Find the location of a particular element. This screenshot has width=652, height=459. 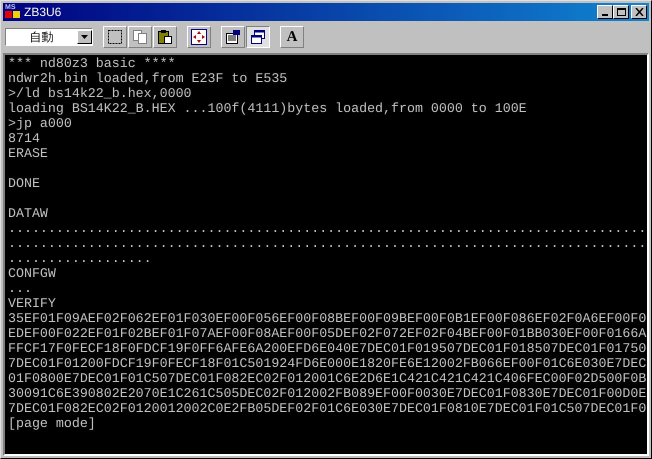

terminal-line: 8714 is located at coordinates (24, 138).